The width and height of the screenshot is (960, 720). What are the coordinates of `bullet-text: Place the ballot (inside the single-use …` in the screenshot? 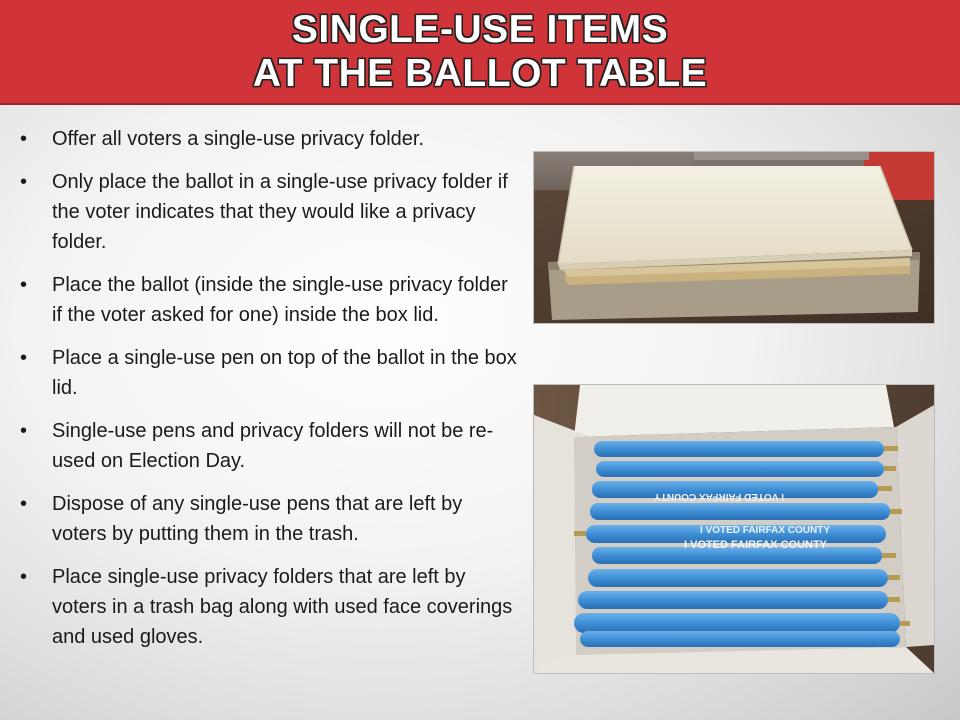 It's located at (280, 300).